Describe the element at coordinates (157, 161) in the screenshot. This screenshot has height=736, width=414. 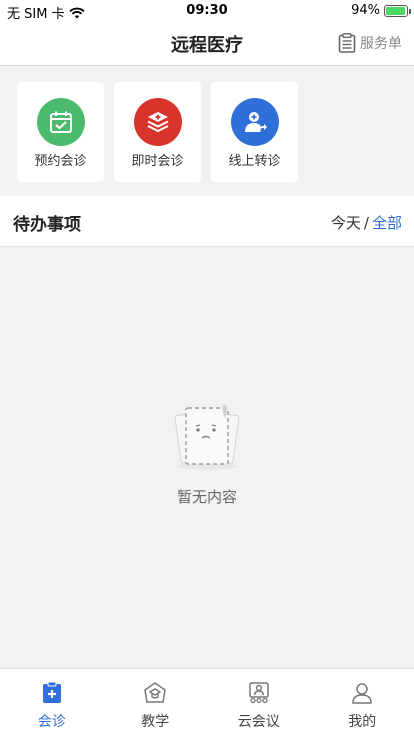
I see `tile-label: 即时会诊` at that location.